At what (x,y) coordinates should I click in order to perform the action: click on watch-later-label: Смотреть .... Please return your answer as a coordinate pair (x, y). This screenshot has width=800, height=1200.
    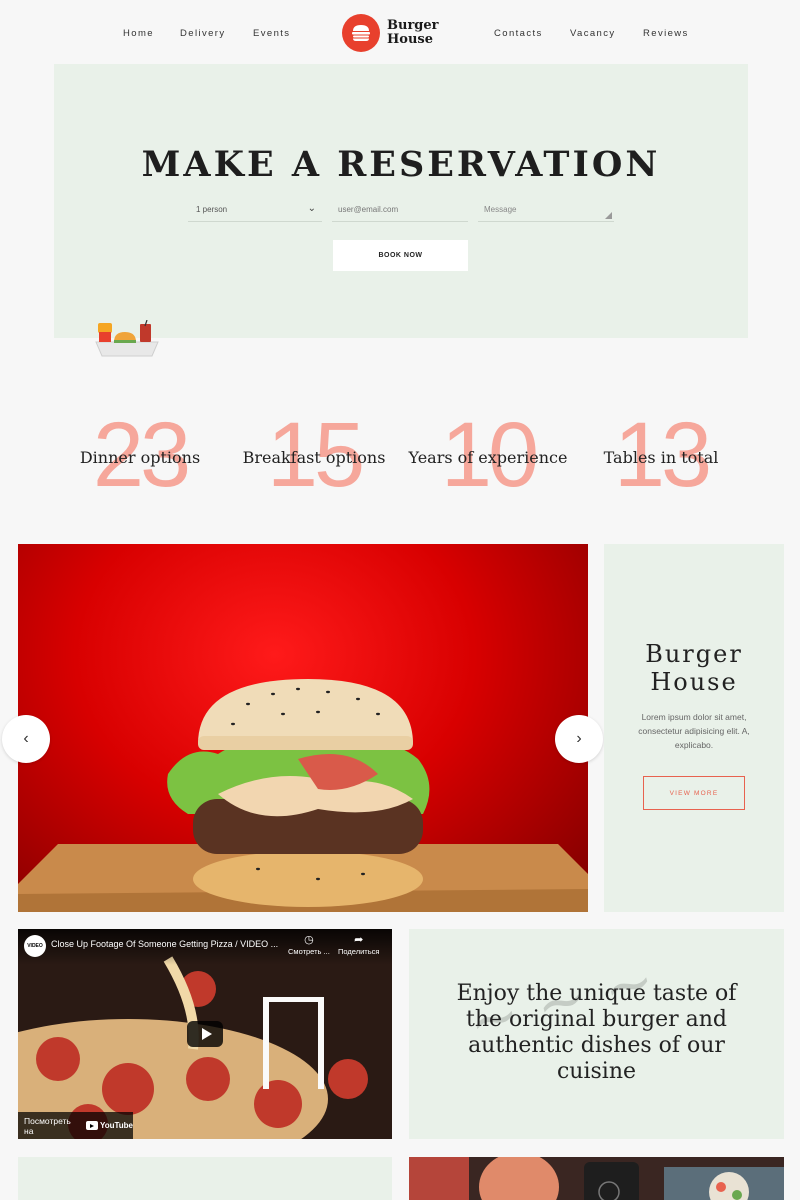
    Looking at the image, I should click on (309, 951).